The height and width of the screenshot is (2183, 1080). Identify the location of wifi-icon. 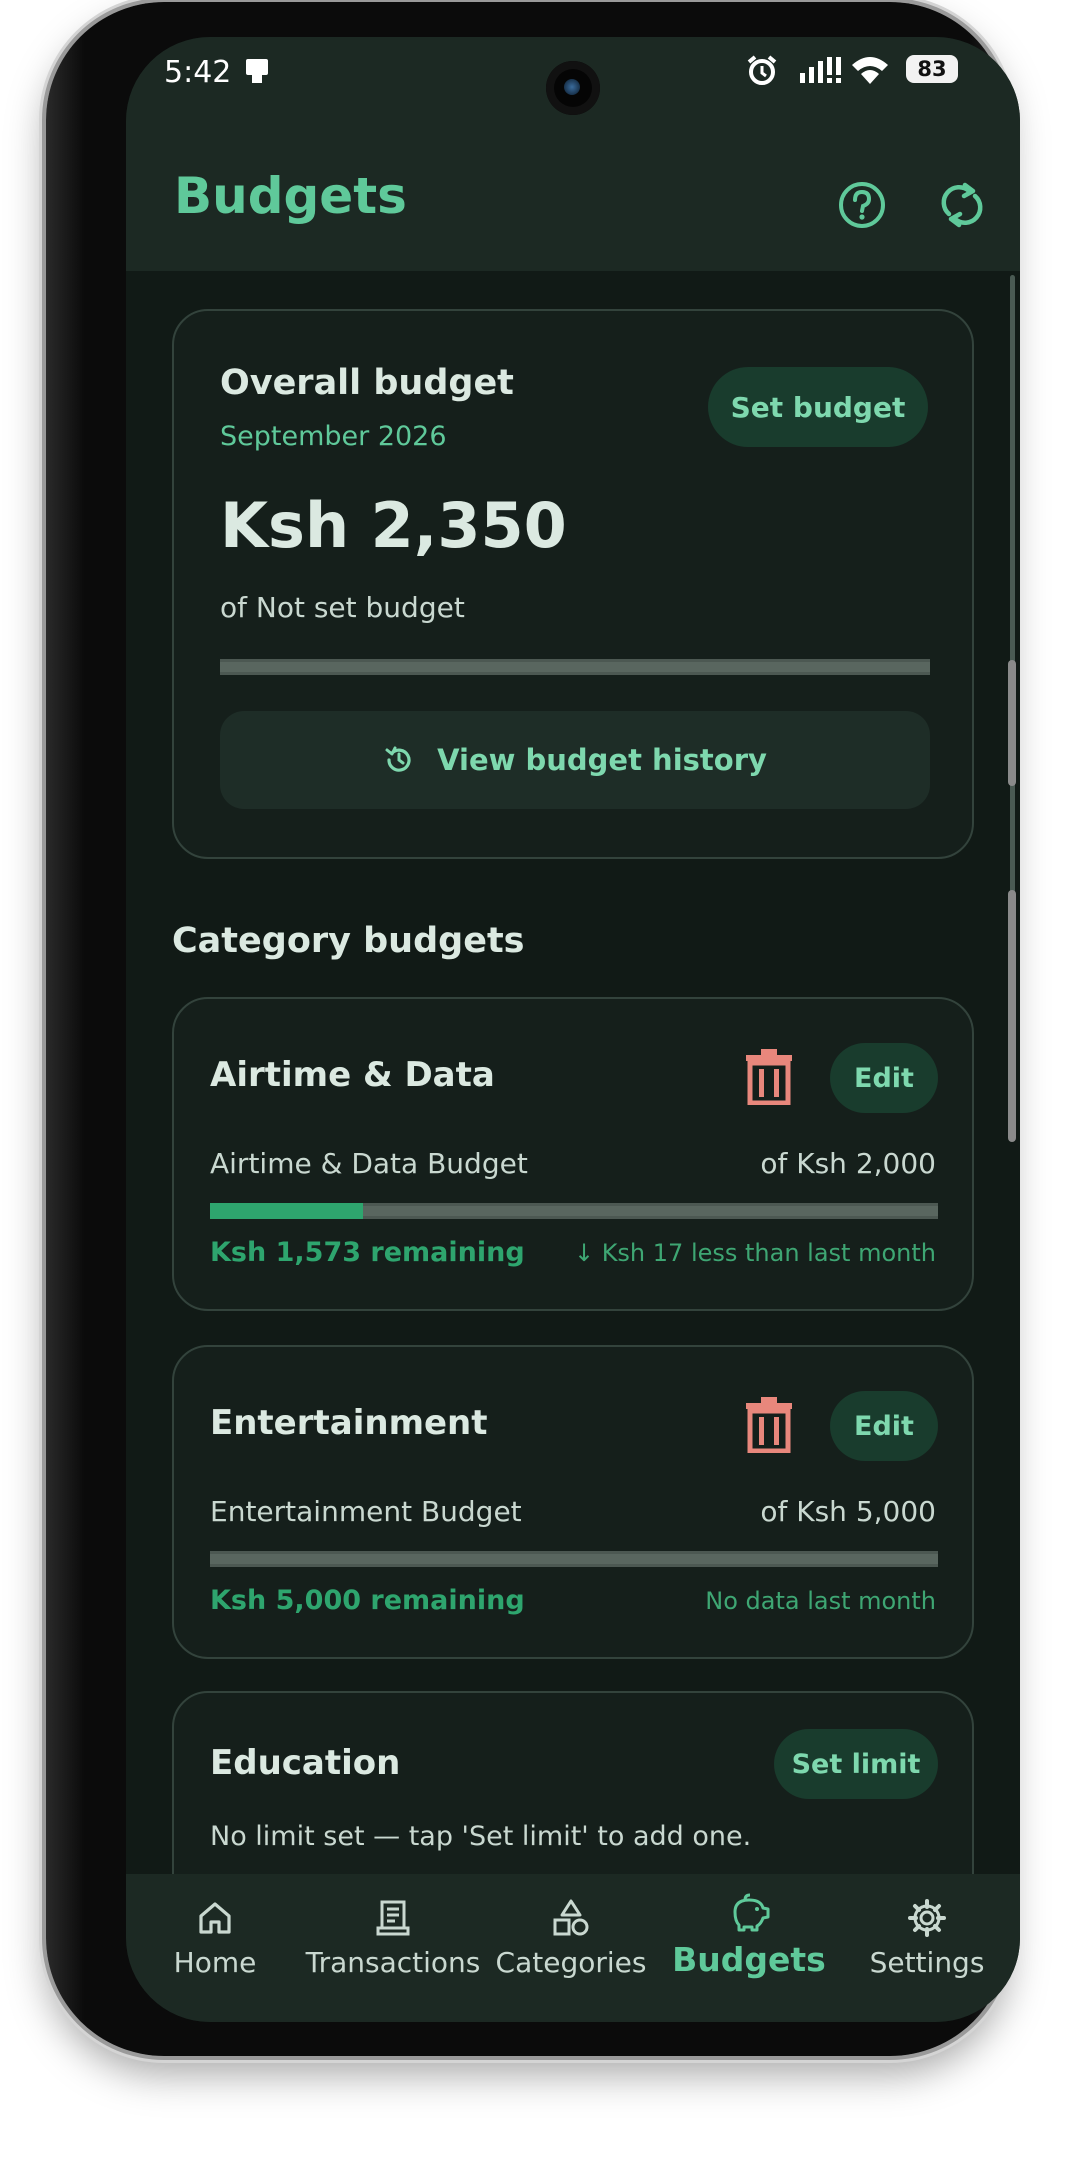
(870, 70).